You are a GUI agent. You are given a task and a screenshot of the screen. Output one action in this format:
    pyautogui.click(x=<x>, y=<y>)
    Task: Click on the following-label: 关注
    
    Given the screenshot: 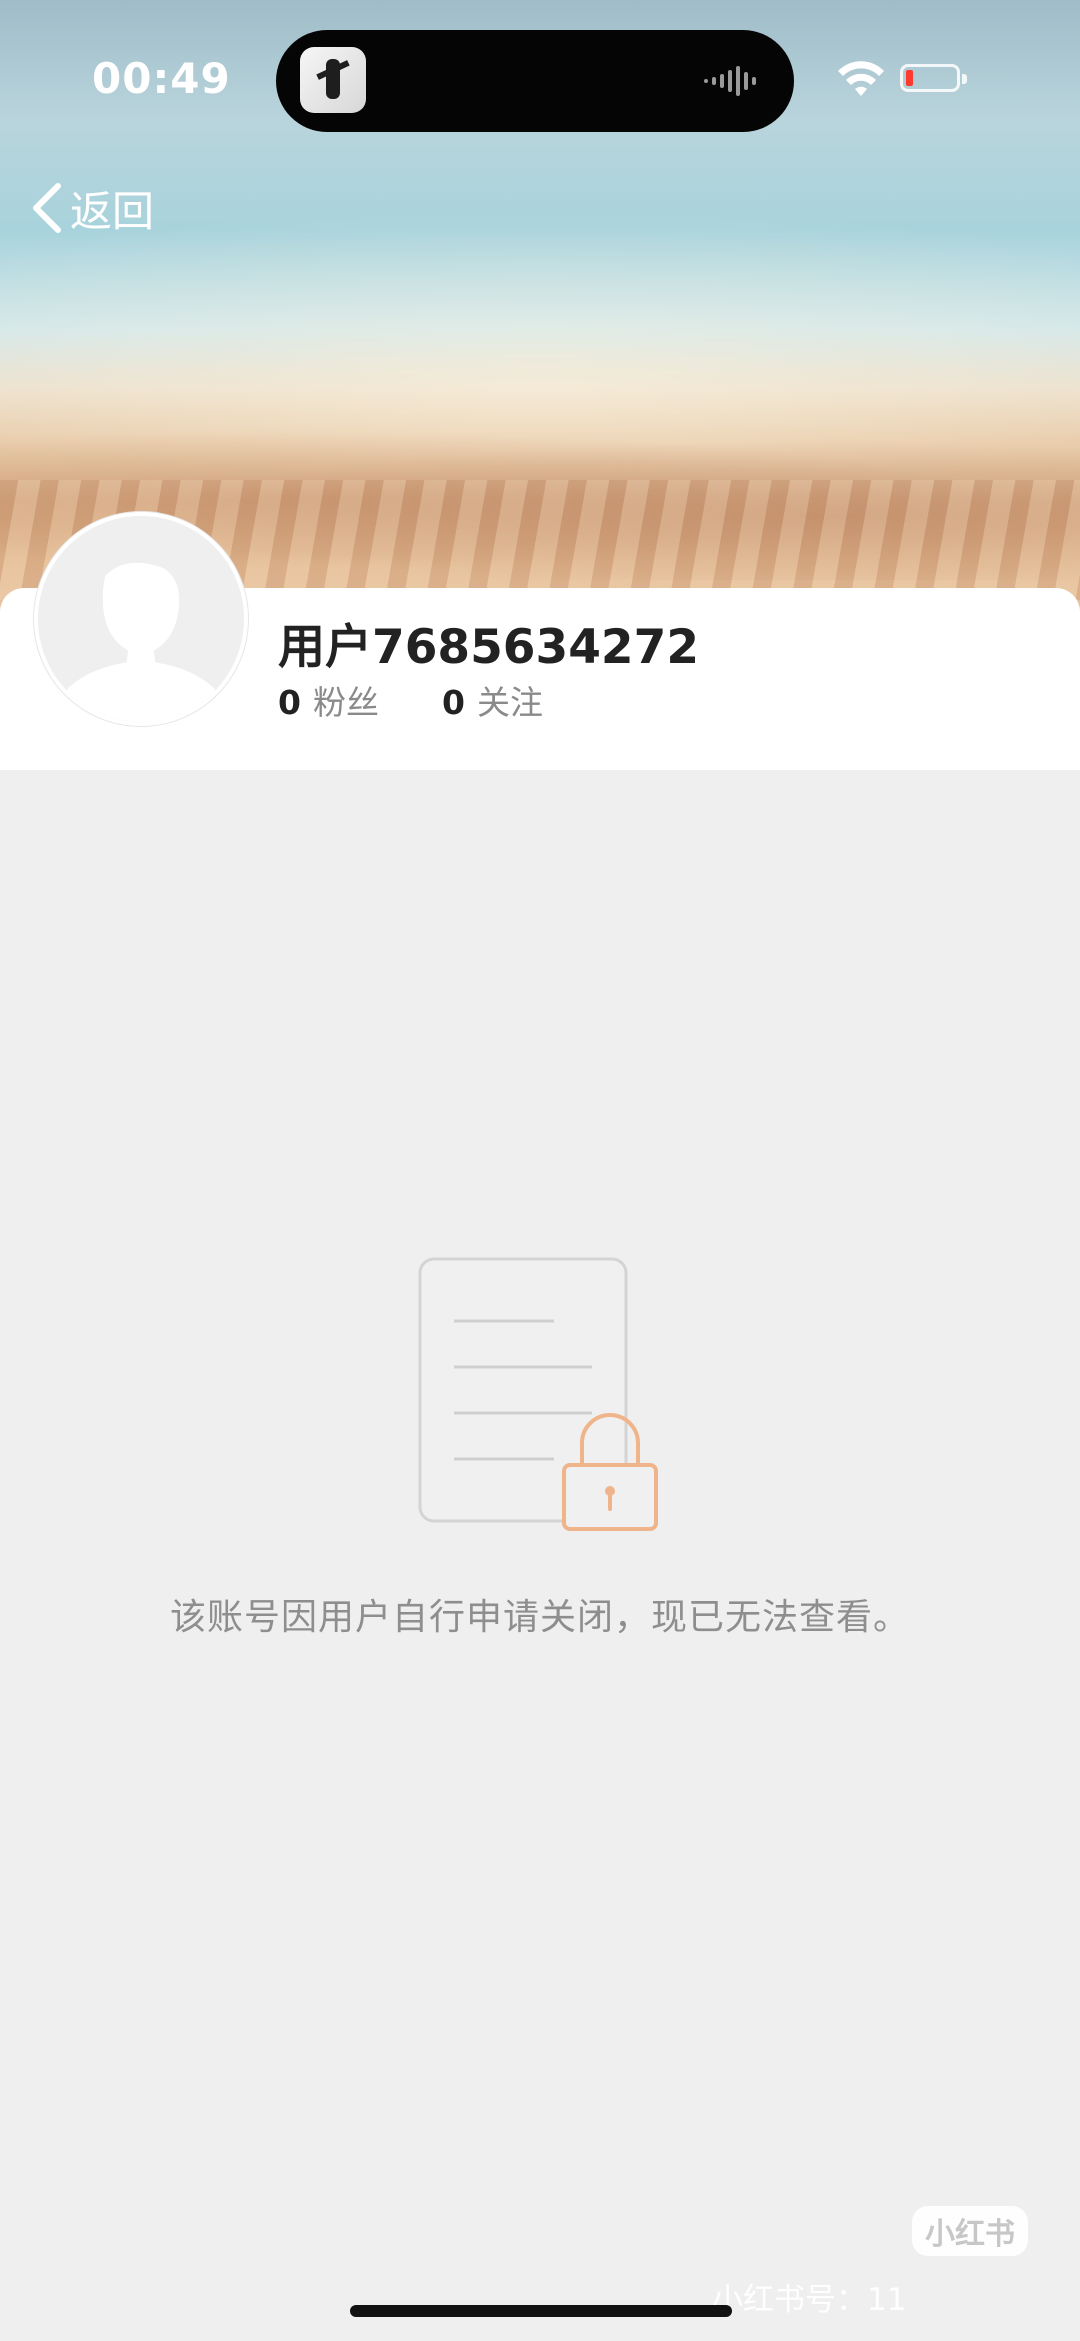 What is the action you would take?
    pyautogui.click(x=509, y=702)
    